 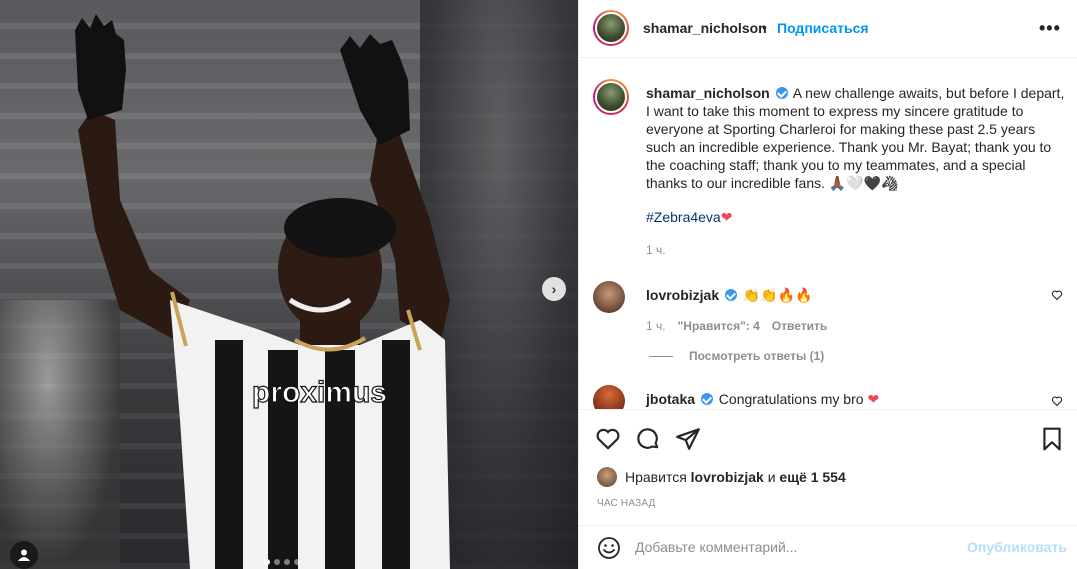 I want to click on share-icon, so click(x=688, y=439).